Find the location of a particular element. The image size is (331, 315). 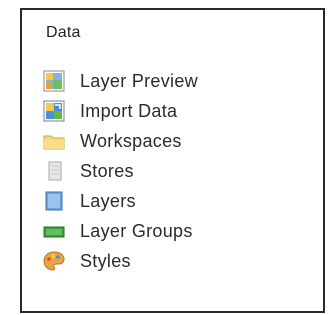

menu-item-layer-groups: Layer Groups is located at coordinates (120, 231).